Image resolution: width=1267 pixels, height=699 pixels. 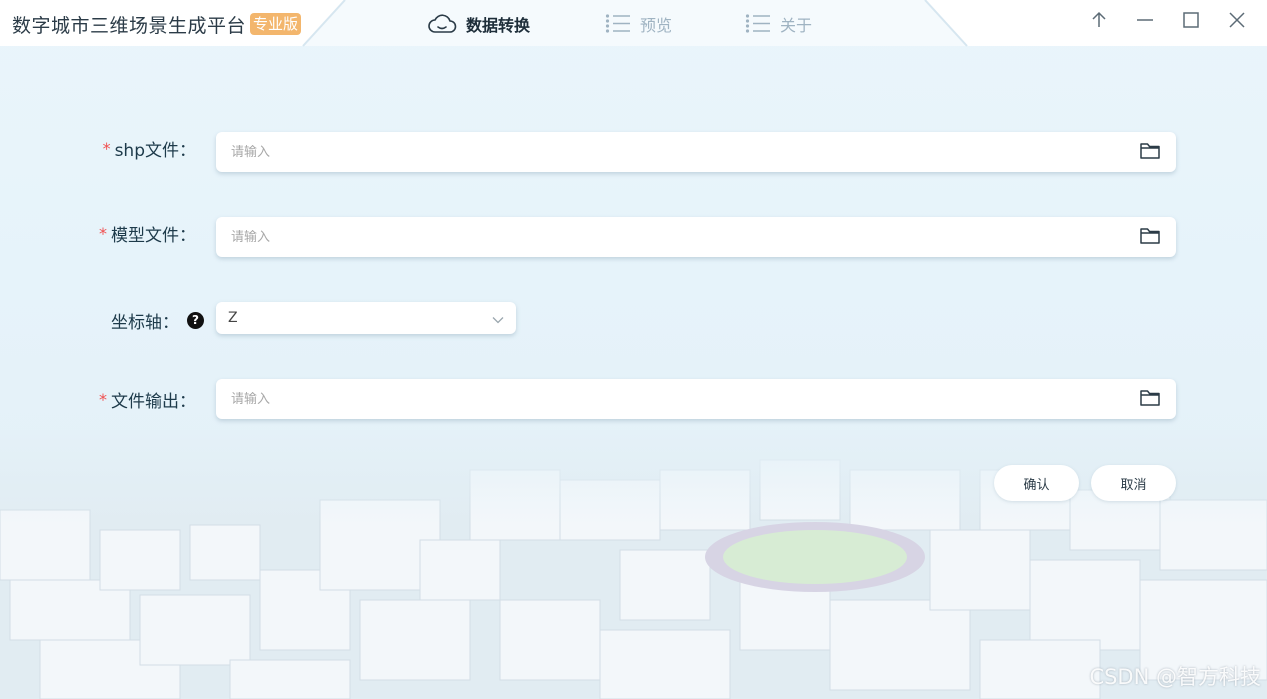 What do you see at coordinates (153, 401) in the screenshot?
I see `output-file-label-text: 文件输出：` at bounding box center [153, 401].